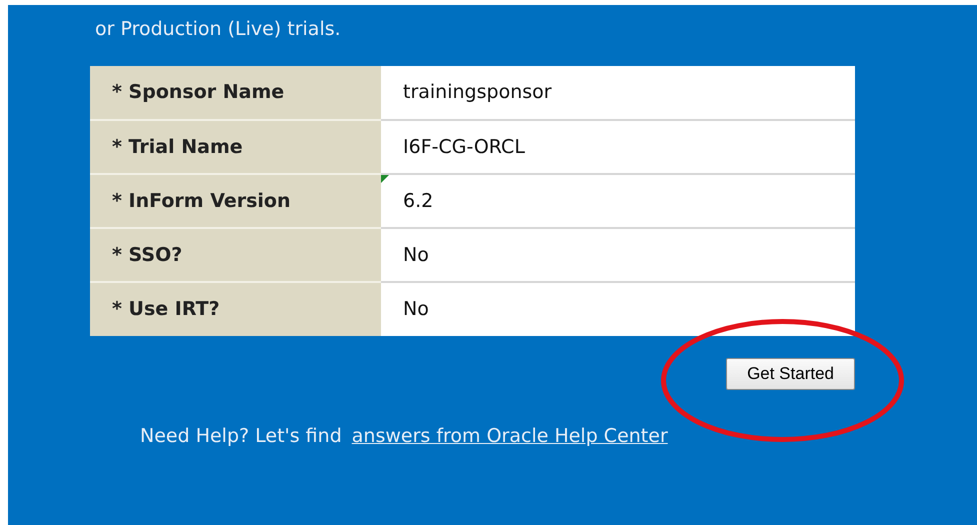  I want to click on field-label: * InForm Version, so click(235, 201).